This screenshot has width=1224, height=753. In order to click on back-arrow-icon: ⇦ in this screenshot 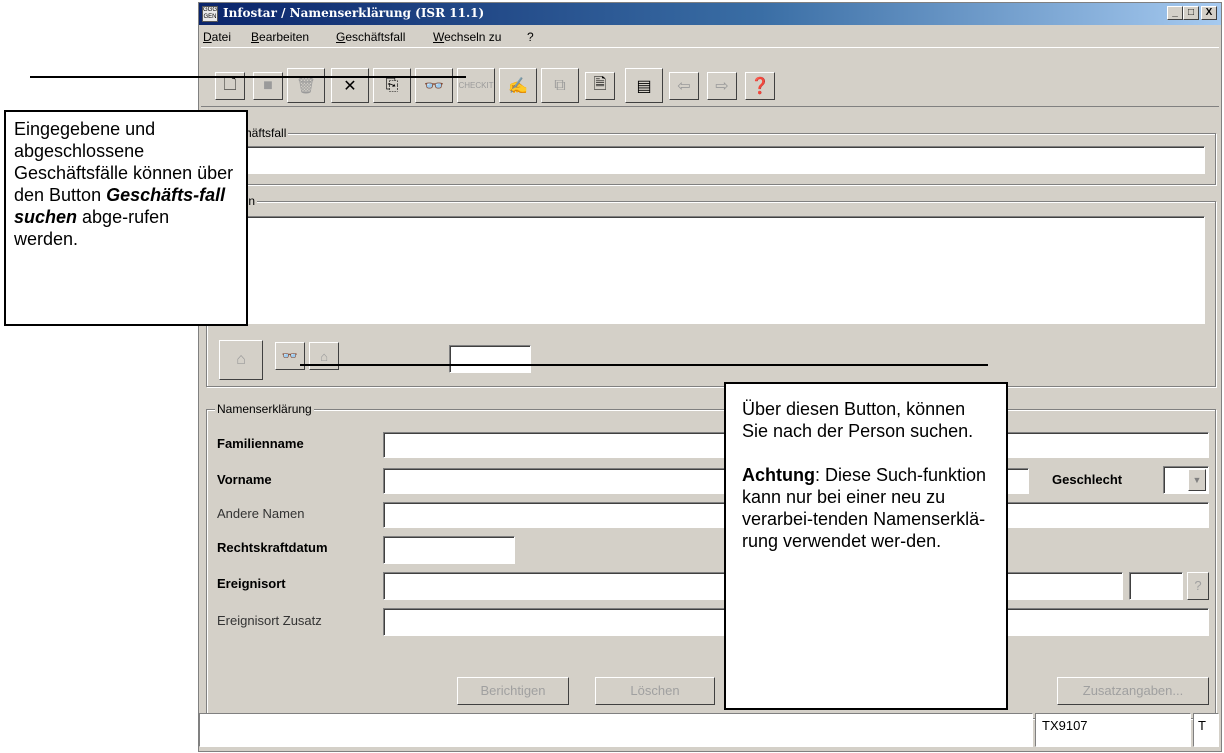, I will do `click(684, 86)`.